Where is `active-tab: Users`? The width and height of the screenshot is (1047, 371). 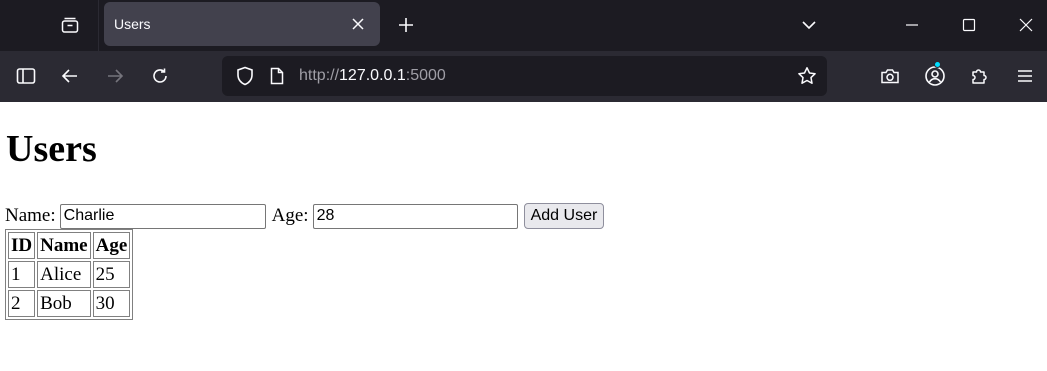
active-tab: Users is located at coordinates (242, 24).